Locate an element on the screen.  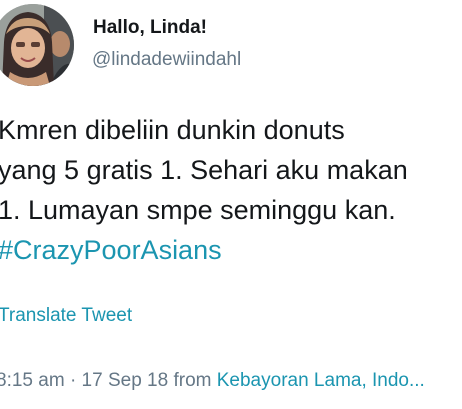
translate-tweet-link: Translate Tweet is located at coordinates (66, 316).